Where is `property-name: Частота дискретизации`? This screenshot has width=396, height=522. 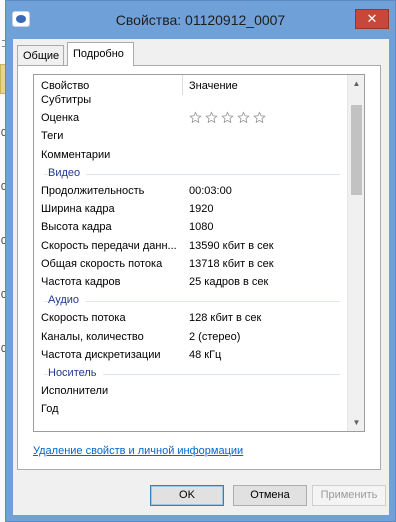
property-name: Частота дискретизации is located at coordinates (101, 354).